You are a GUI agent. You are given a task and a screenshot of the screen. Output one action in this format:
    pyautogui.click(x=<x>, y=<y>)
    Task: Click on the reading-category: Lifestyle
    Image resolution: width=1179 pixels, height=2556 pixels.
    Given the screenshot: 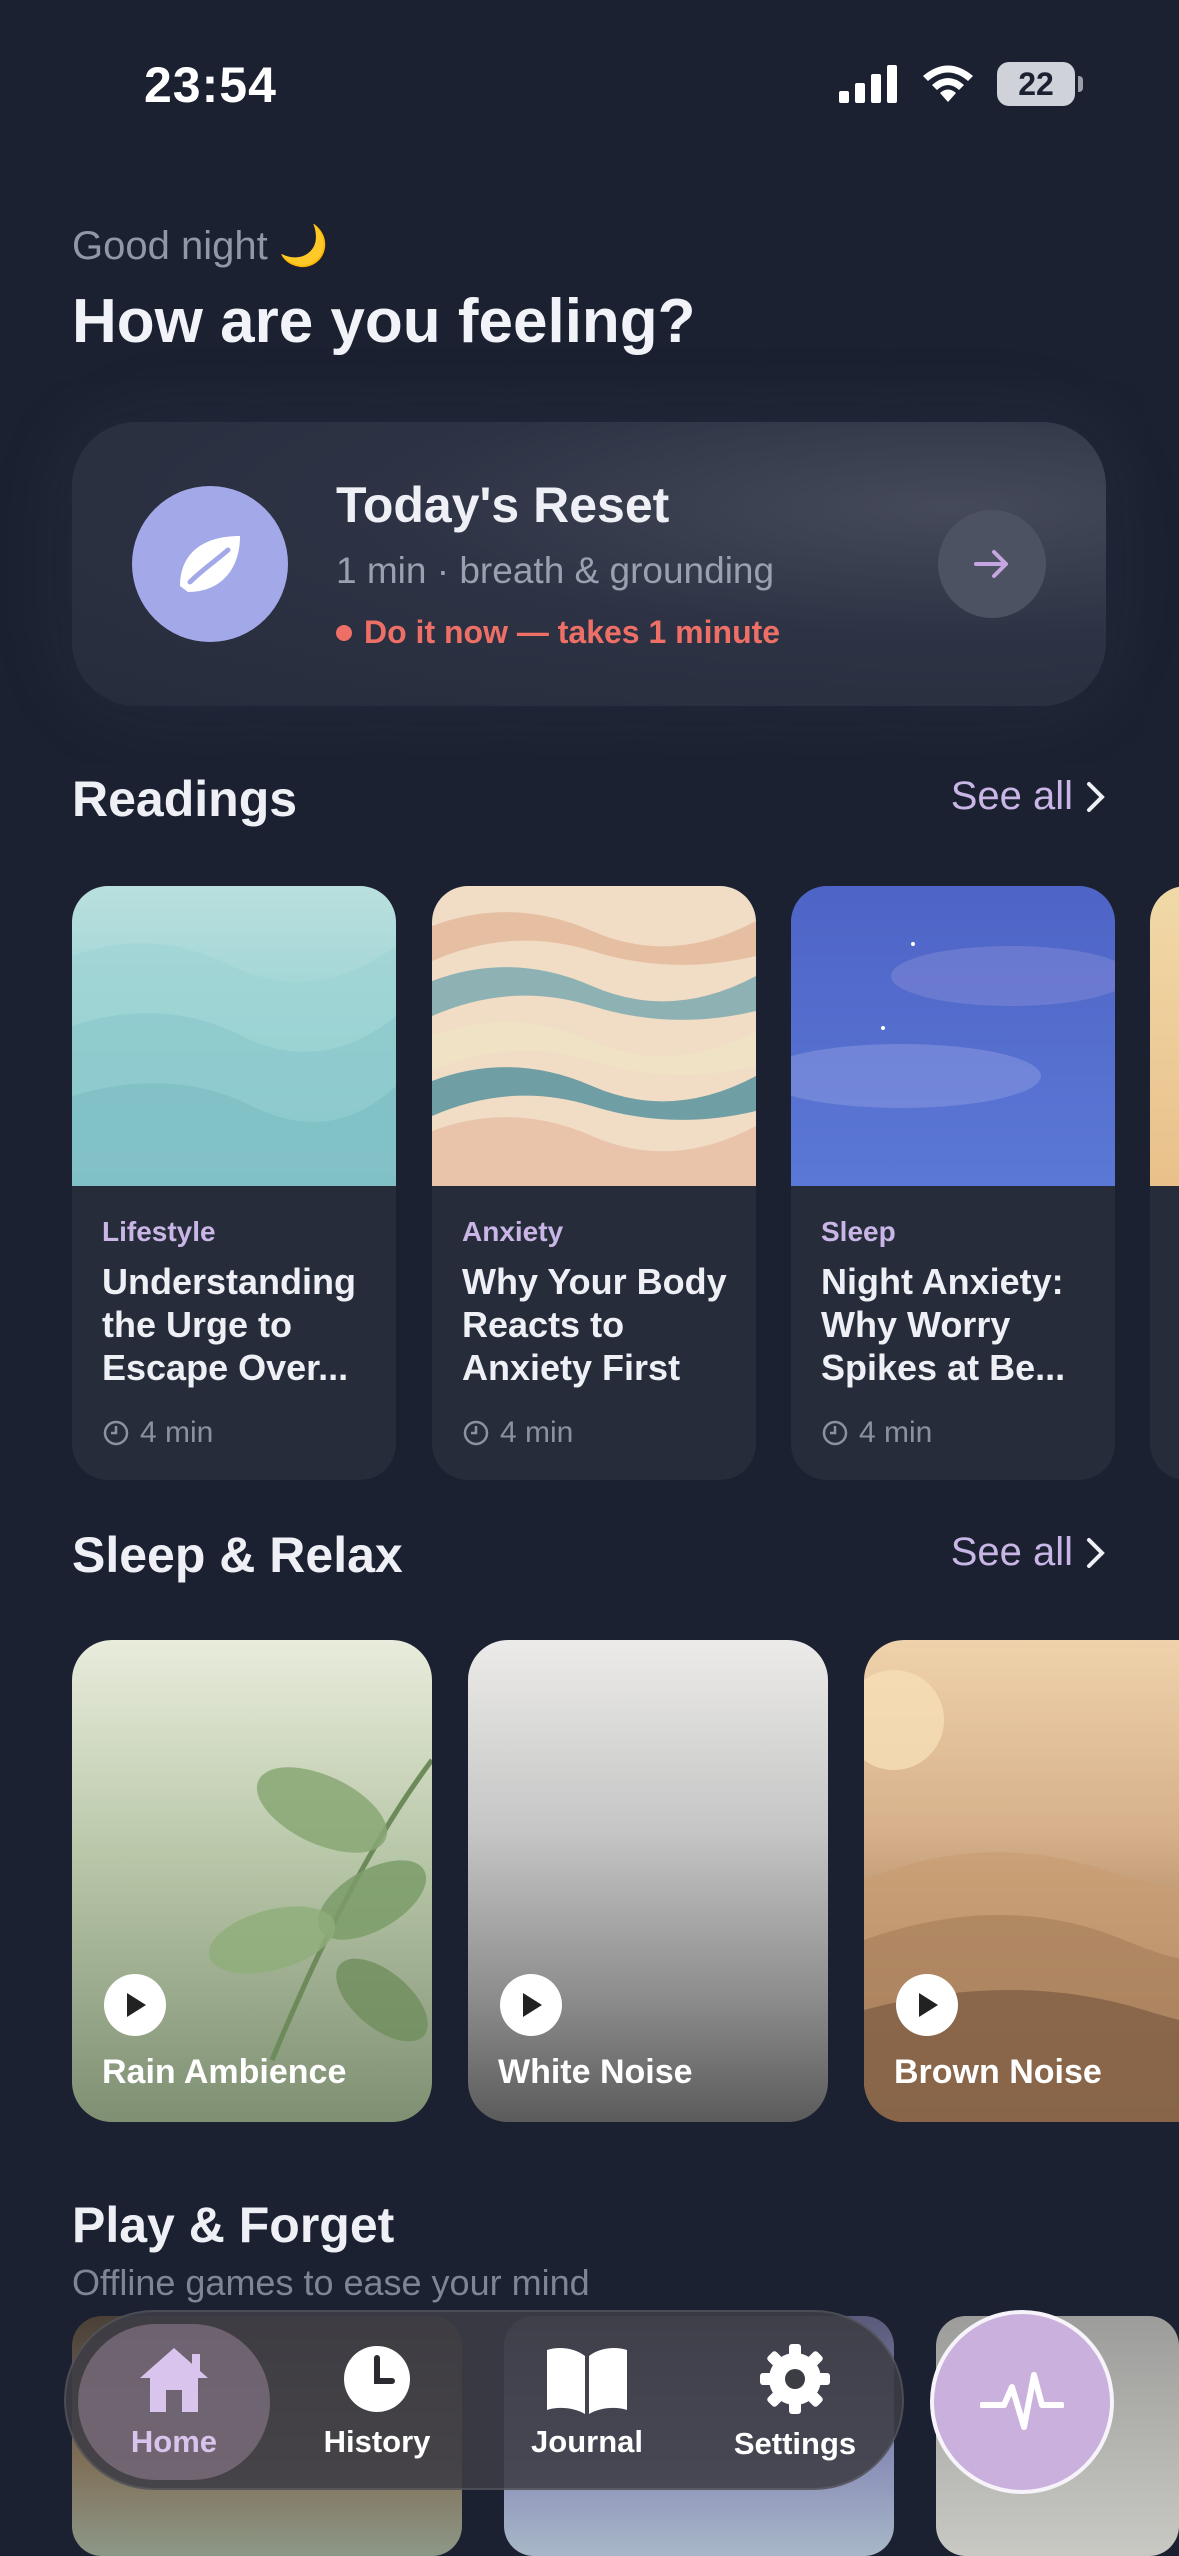 What is the action you would take?
    pyautogui.click(x=159, y=1231)
    